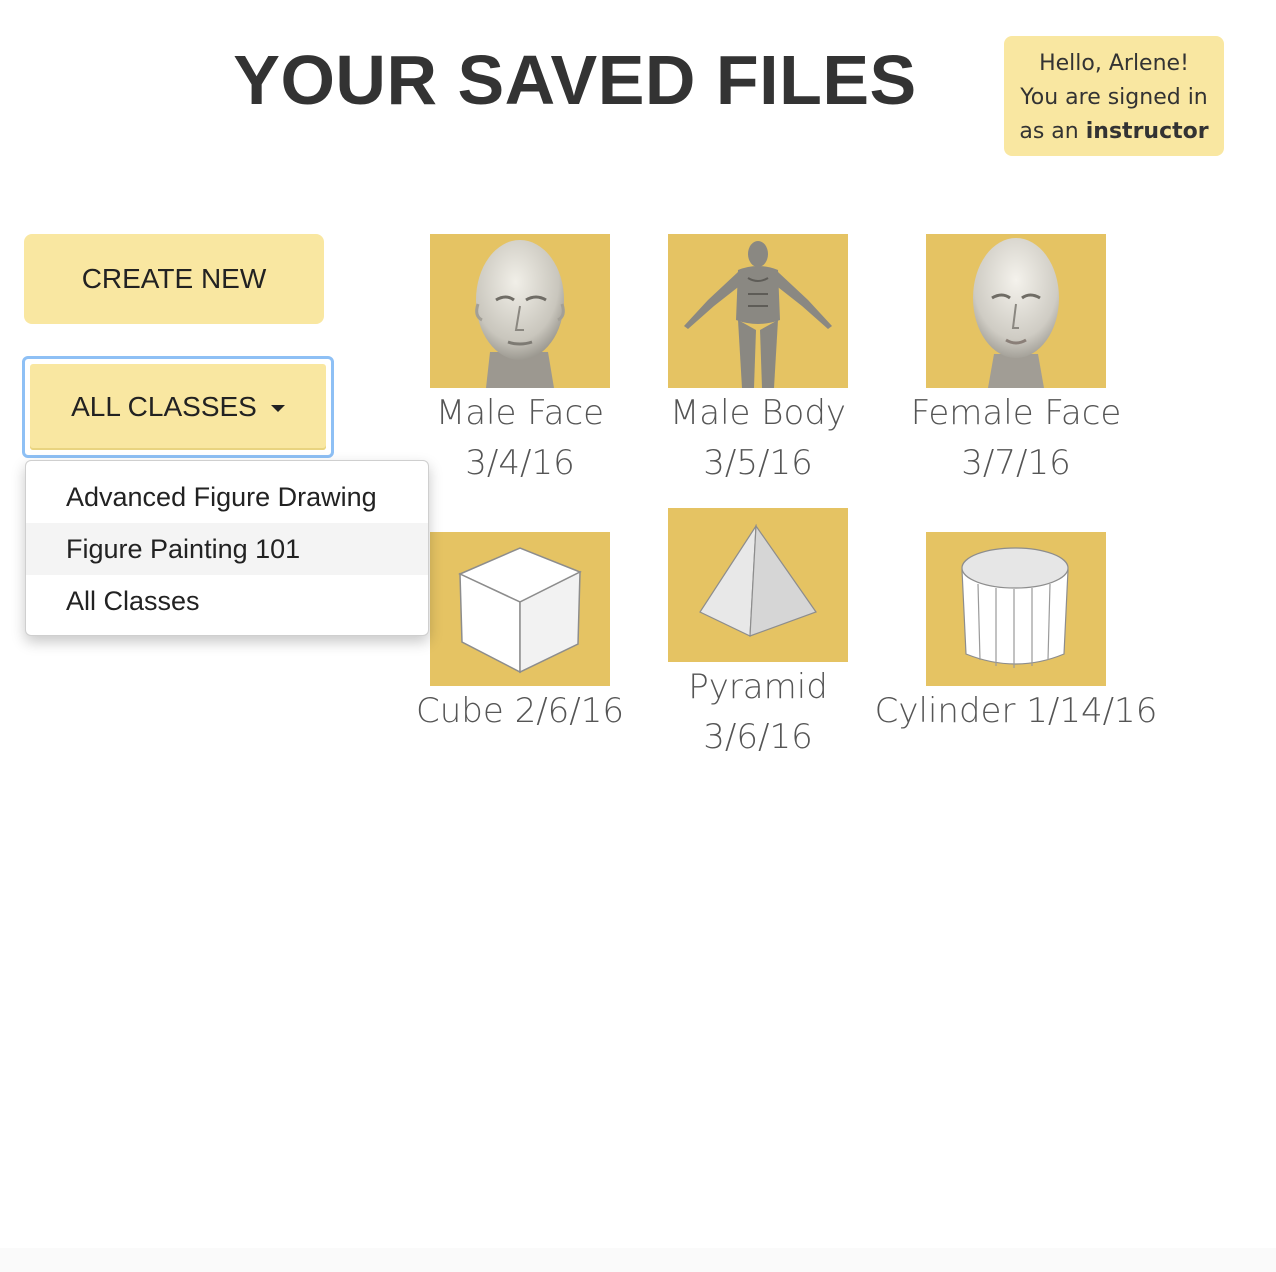 The height and width of the screenshot is (1272, 1276). Describe the element at coordinates (227, 497) in the screenshot. I see `menu-item-advanced-figure-drawing: Advanced Figure Drawing` at that location.